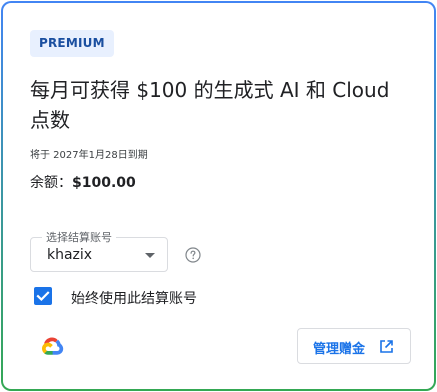 Image resolution: width=437 pixels, height=392 pixels. Describe the element at coordinates (51, 183) in the screenshot. I see `balance-label: 余额：` at that location.